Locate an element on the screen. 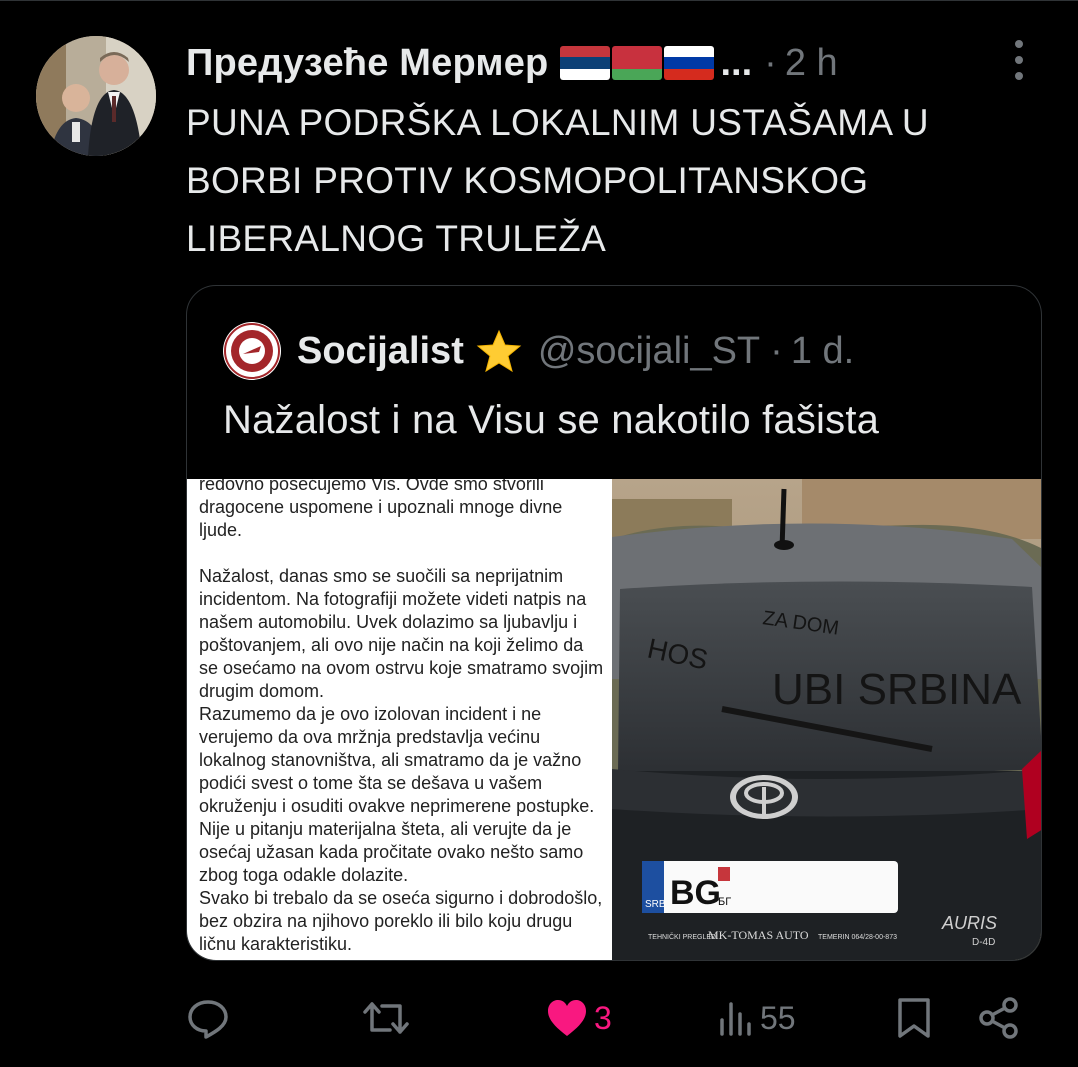 The height and width of the screenshot is (1067, 1078). star-emoji-icon is located at coordinates (499, 351).